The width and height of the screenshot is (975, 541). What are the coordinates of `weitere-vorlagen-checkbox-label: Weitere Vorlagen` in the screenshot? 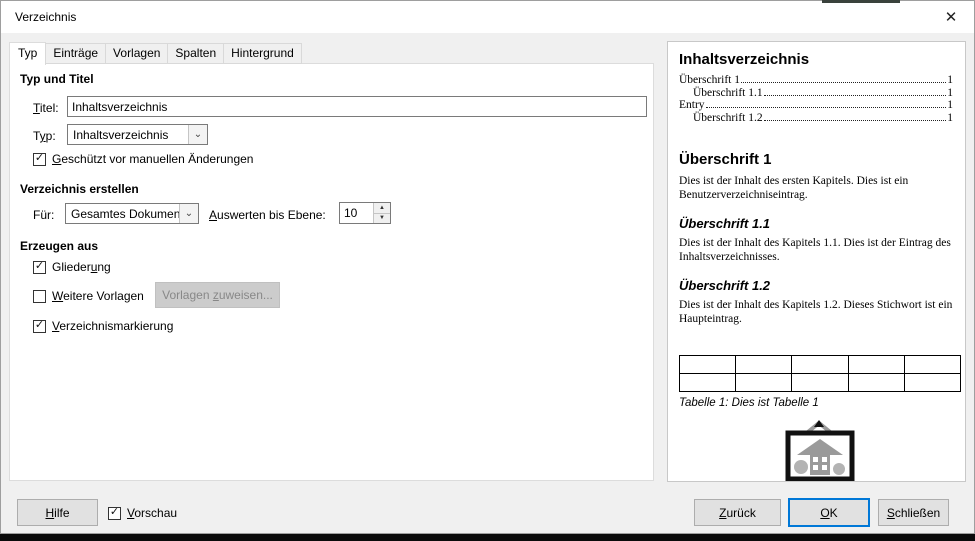 It's located at (98, 296).